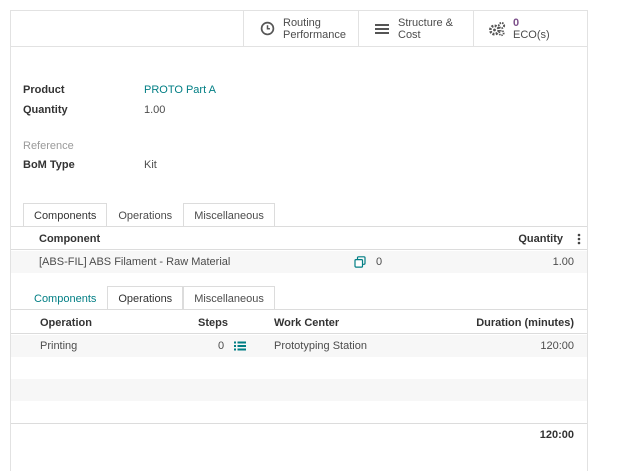 This screenshot has height=471, width=639. I want to click on optional-columns-icon, so click(580, 240).